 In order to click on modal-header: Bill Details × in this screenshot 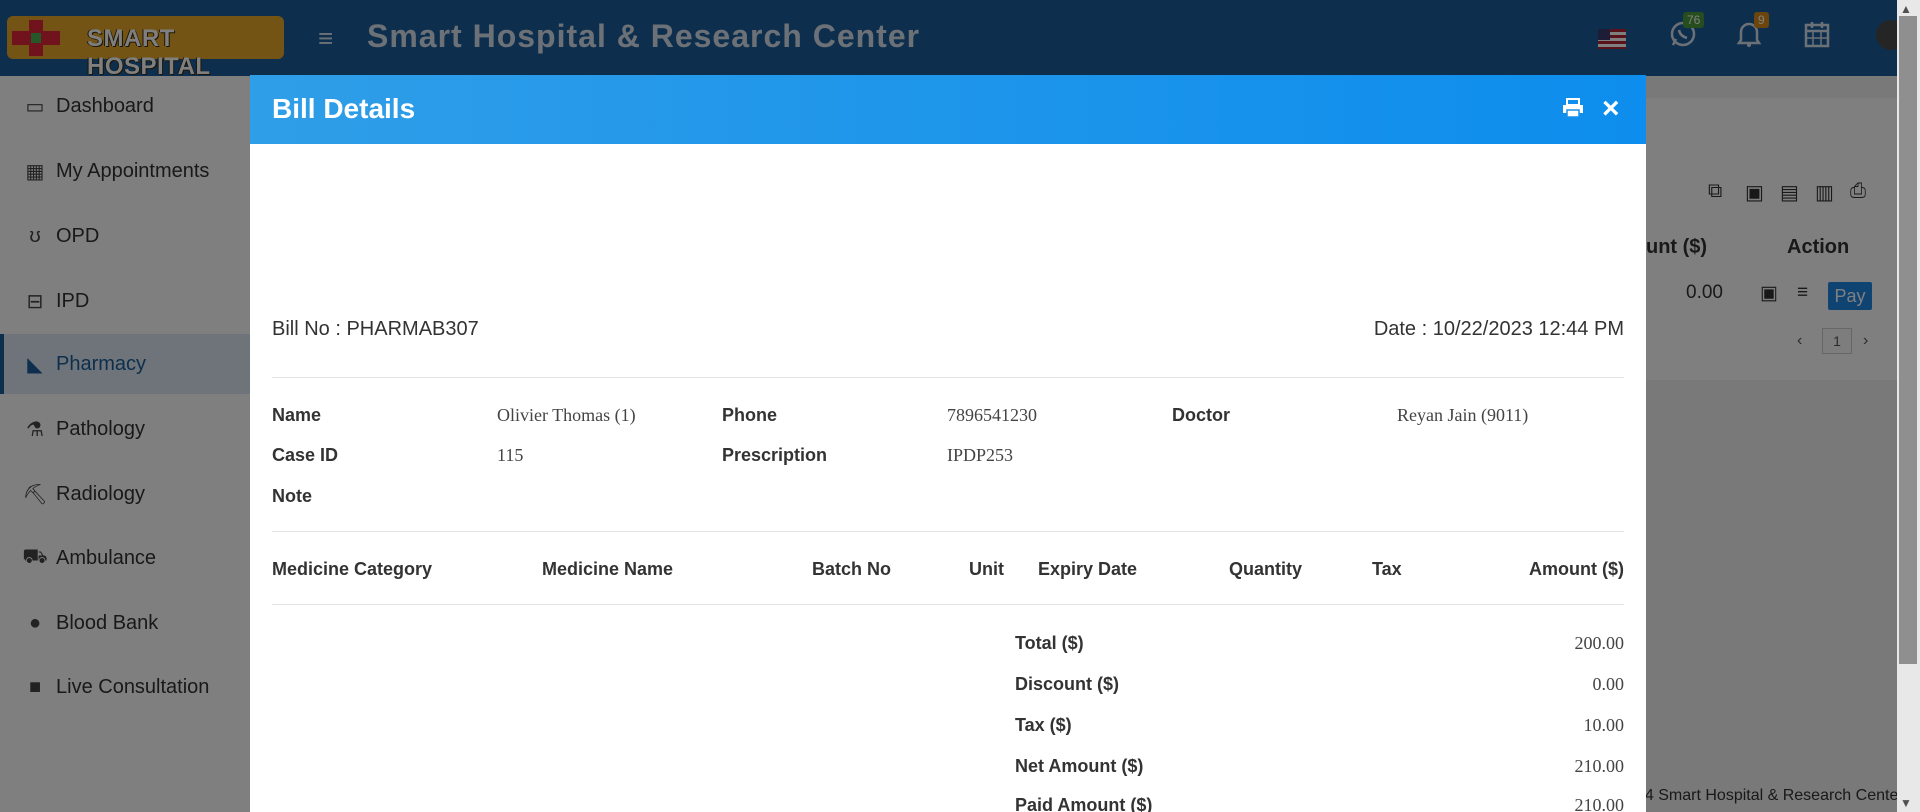, I will do `click(948, 109)`.